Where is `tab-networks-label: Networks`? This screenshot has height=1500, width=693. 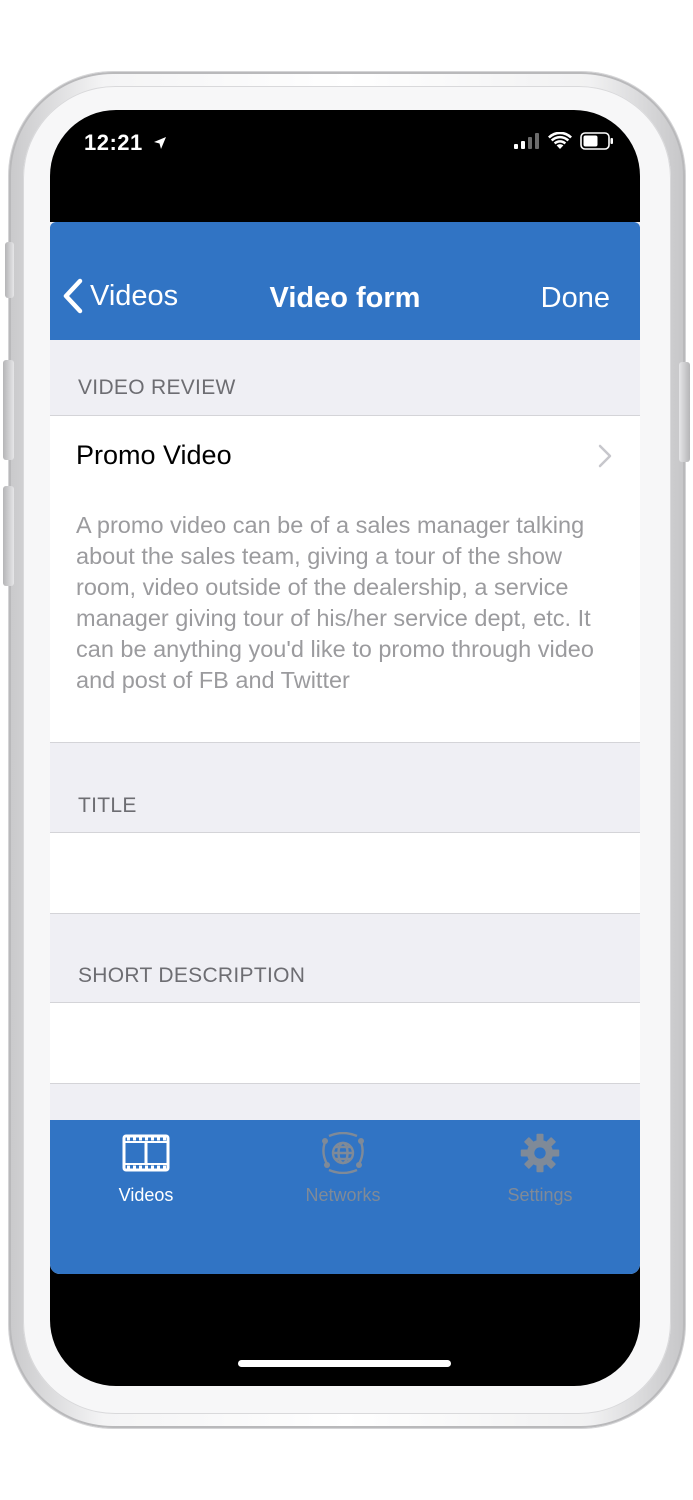 tab-networks-label: Networks is located at coordinates (343, 1195).